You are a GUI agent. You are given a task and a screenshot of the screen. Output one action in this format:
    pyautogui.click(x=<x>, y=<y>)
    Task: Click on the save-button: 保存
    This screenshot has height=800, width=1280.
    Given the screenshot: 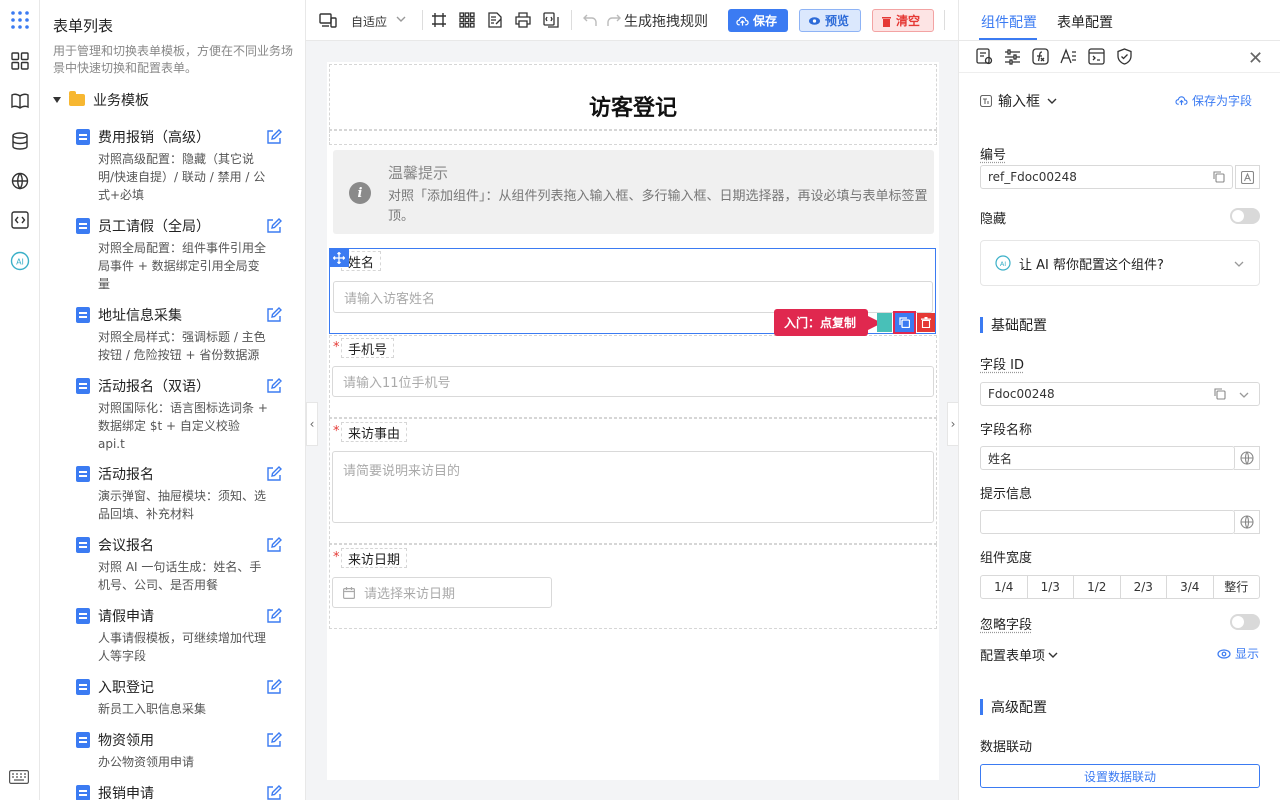 What is the action you would take?
    pyautogui.click(x=758, y=20)
    